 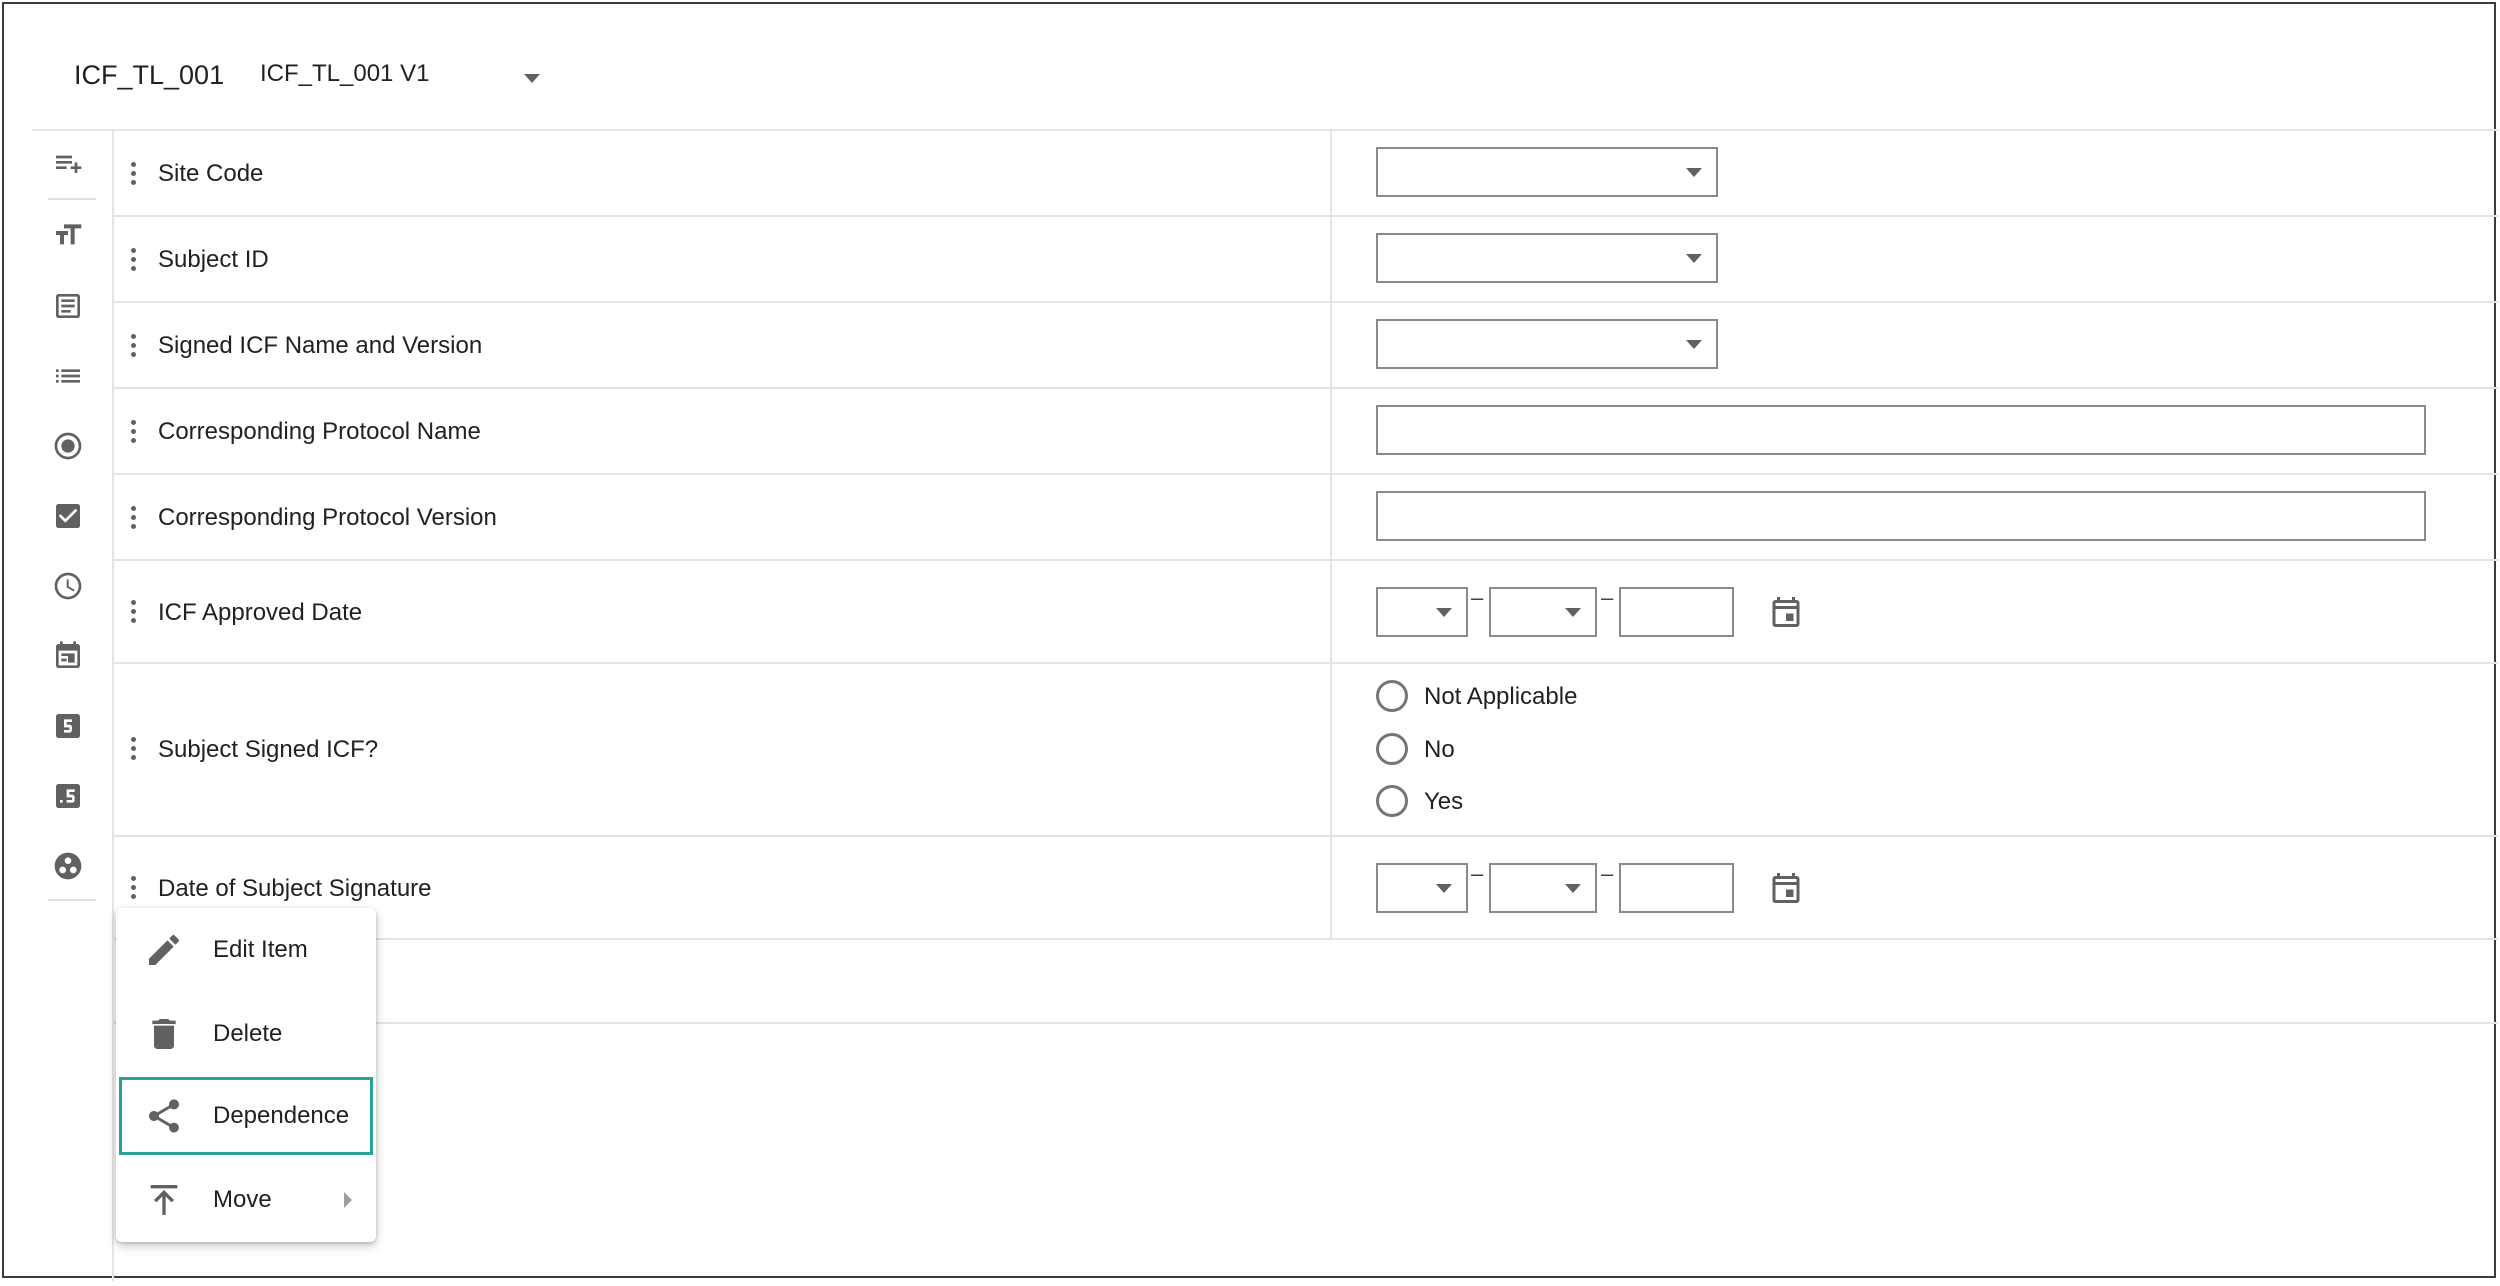 I want to click on radio-icon, so click(x=68, y=446).